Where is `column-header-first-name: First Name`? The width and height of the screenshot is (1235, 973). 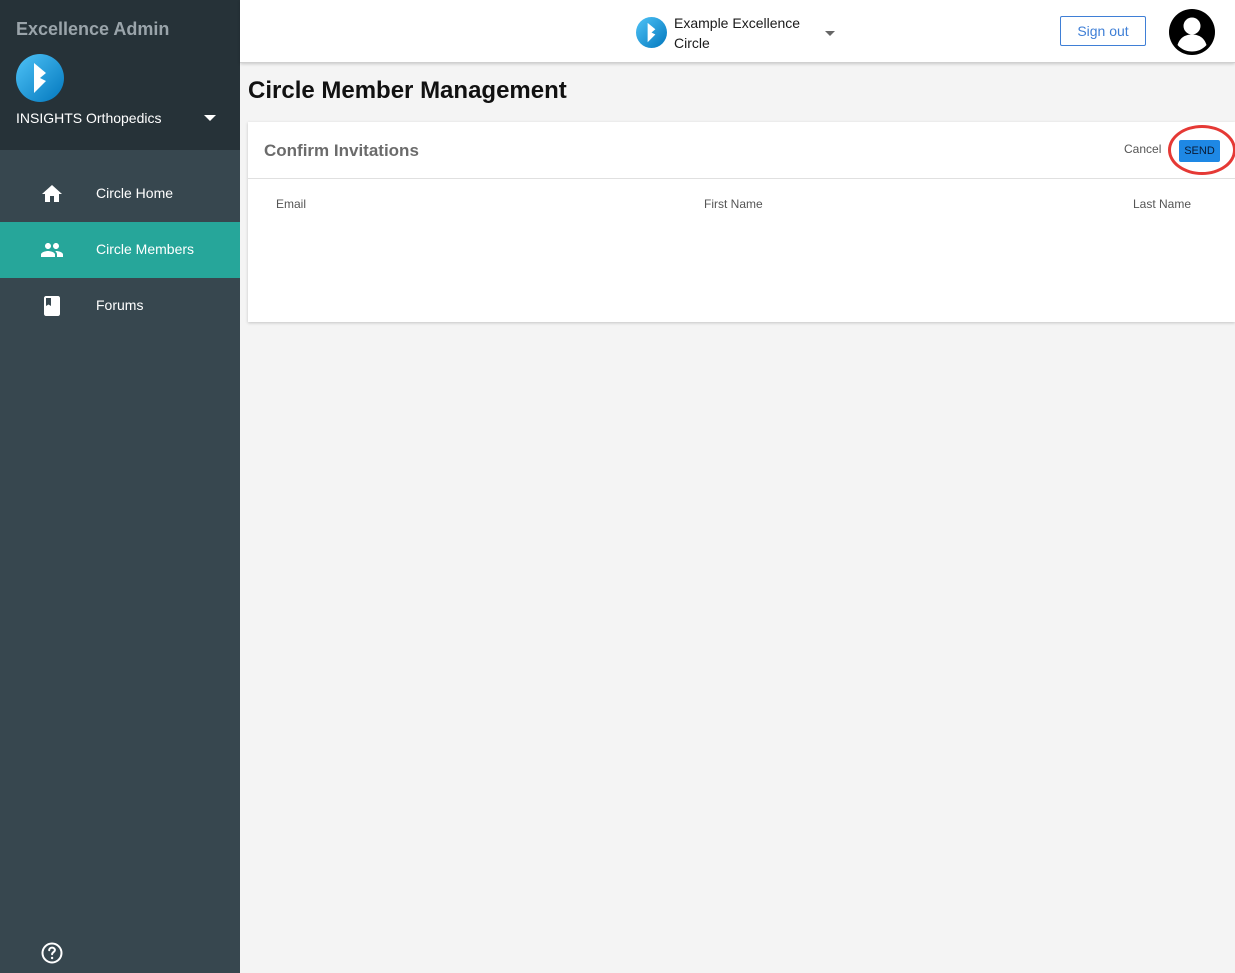
column-header-first-name: First Name is located at coordinates (733, 204).